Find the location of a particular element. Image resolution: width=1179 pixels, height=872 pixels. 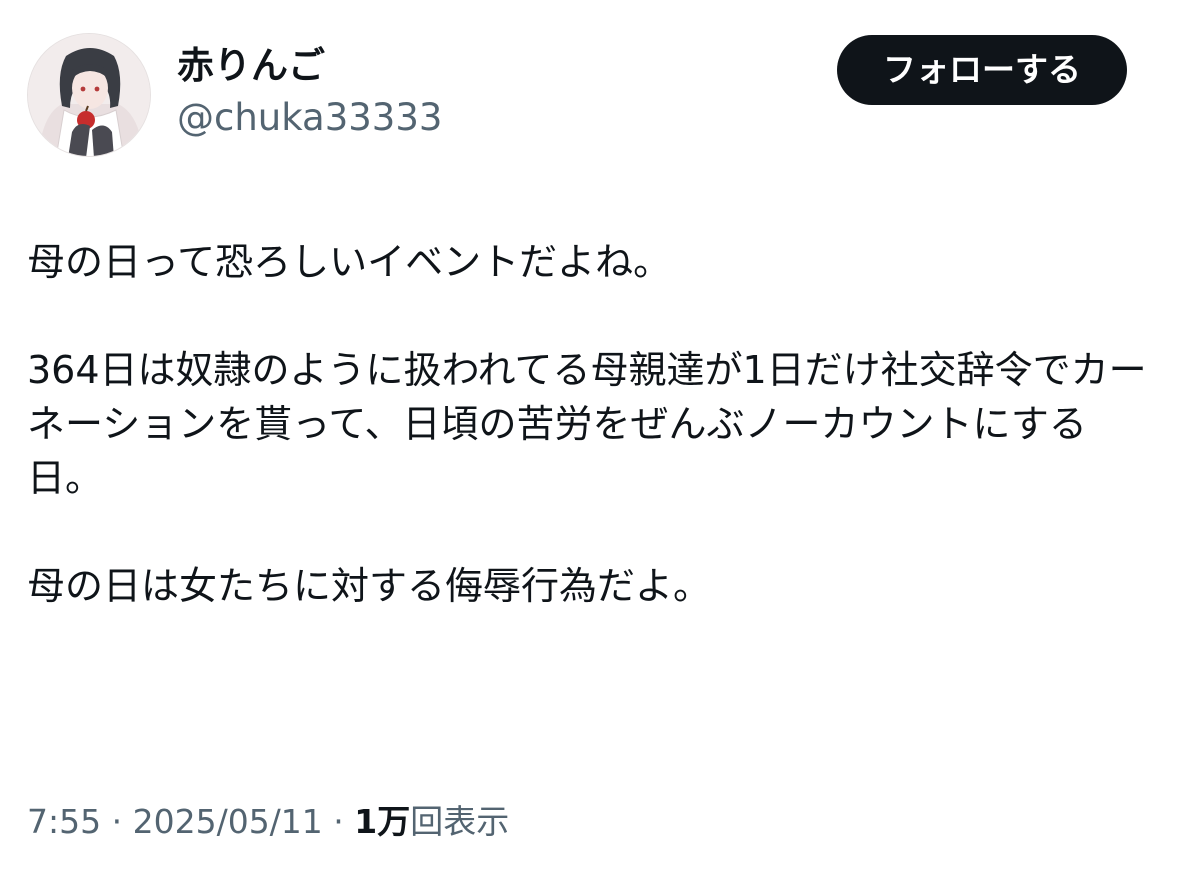

avatar is located at coordinates (89, 95).